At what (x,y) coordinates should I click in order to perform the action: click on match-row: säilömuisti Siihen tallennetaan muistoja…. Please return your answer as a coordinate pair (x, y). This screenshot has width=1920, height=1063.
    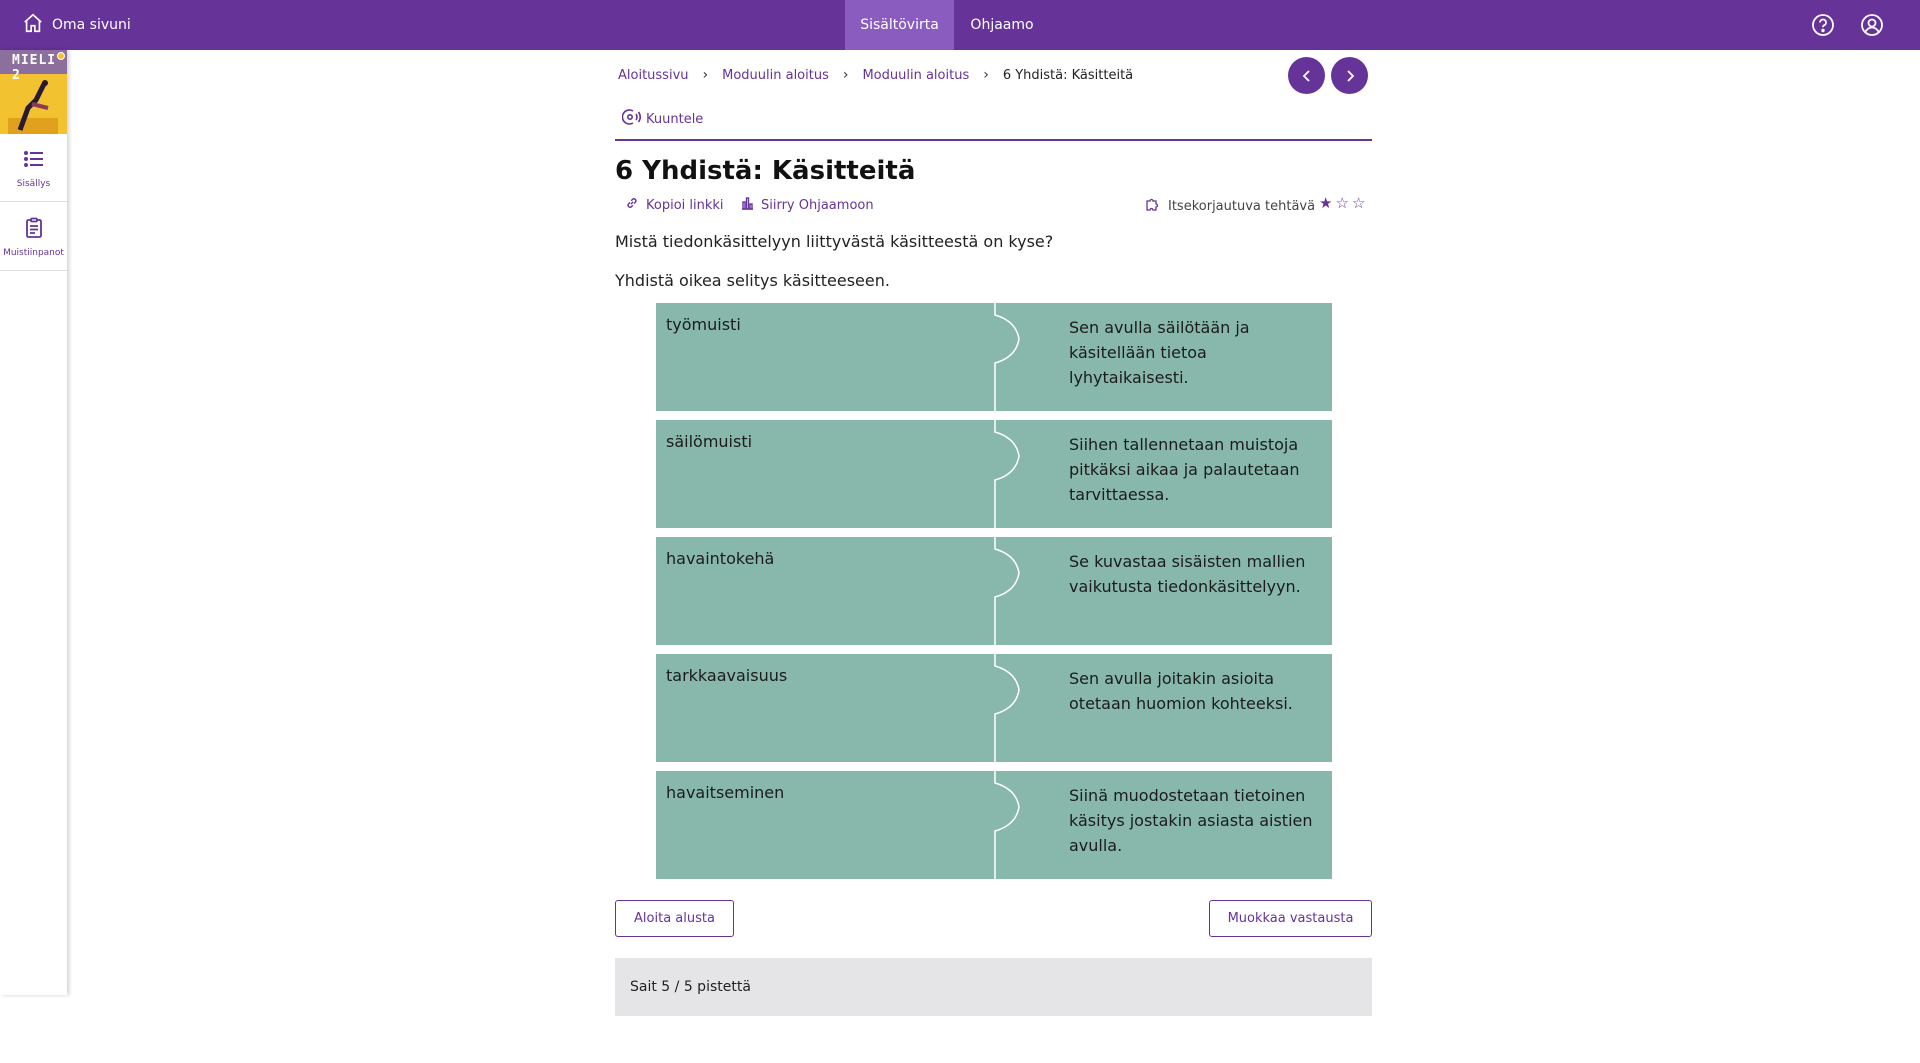
    Looking at the image, I should click on (994, 474).